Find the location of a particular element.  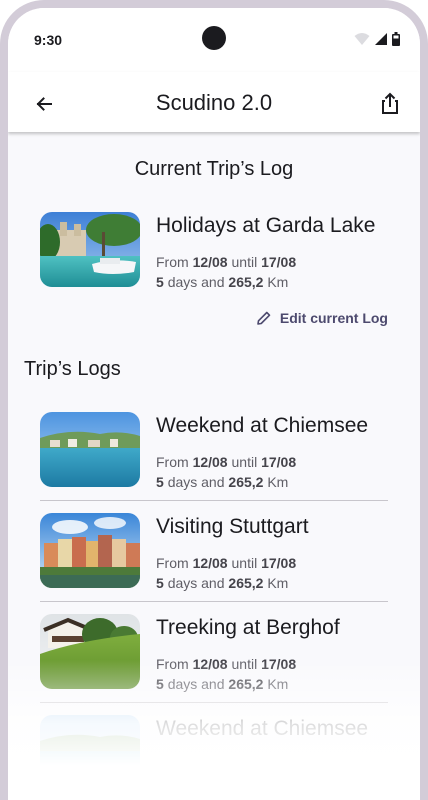

app-title: Scudino 2.0 is located at coordinates (214, 102).